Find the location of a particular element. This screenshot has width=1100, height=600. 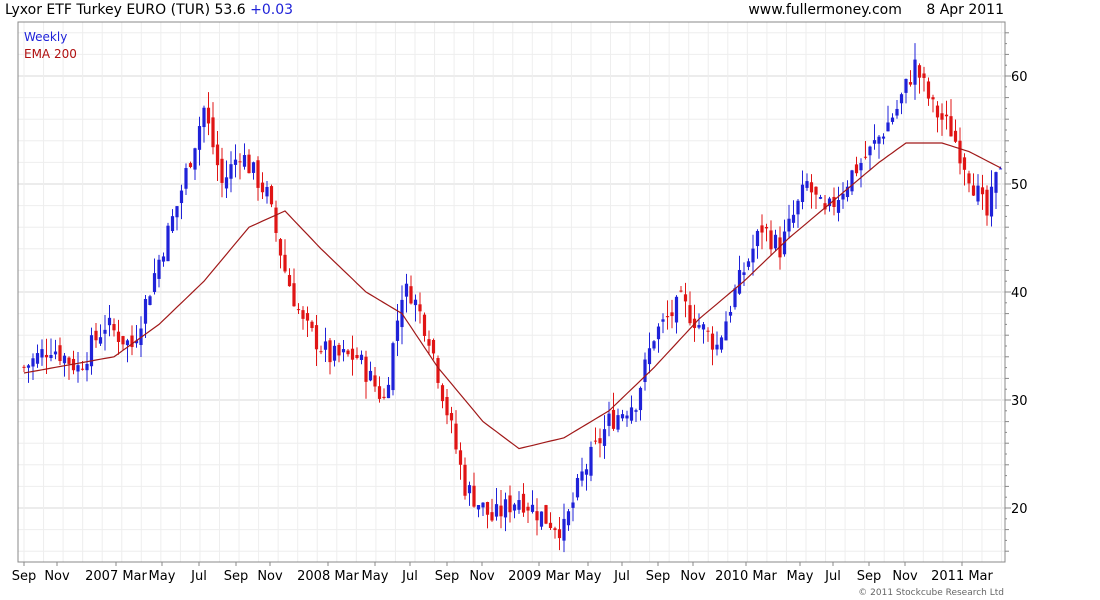

x-tick-label: 2009 Mar is located at coordinates (539, 576).